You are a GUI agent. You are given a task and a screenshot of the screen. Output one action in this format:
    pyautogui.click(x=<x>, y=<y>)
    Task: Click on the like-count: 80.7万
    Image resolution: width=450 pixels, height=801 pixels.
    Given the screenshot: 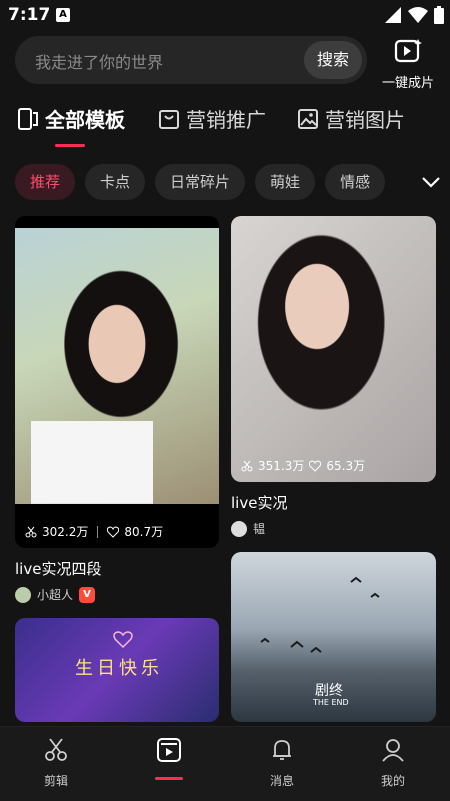 What is the action you would take?
    pyautogui.click(x=144, y=532)
    